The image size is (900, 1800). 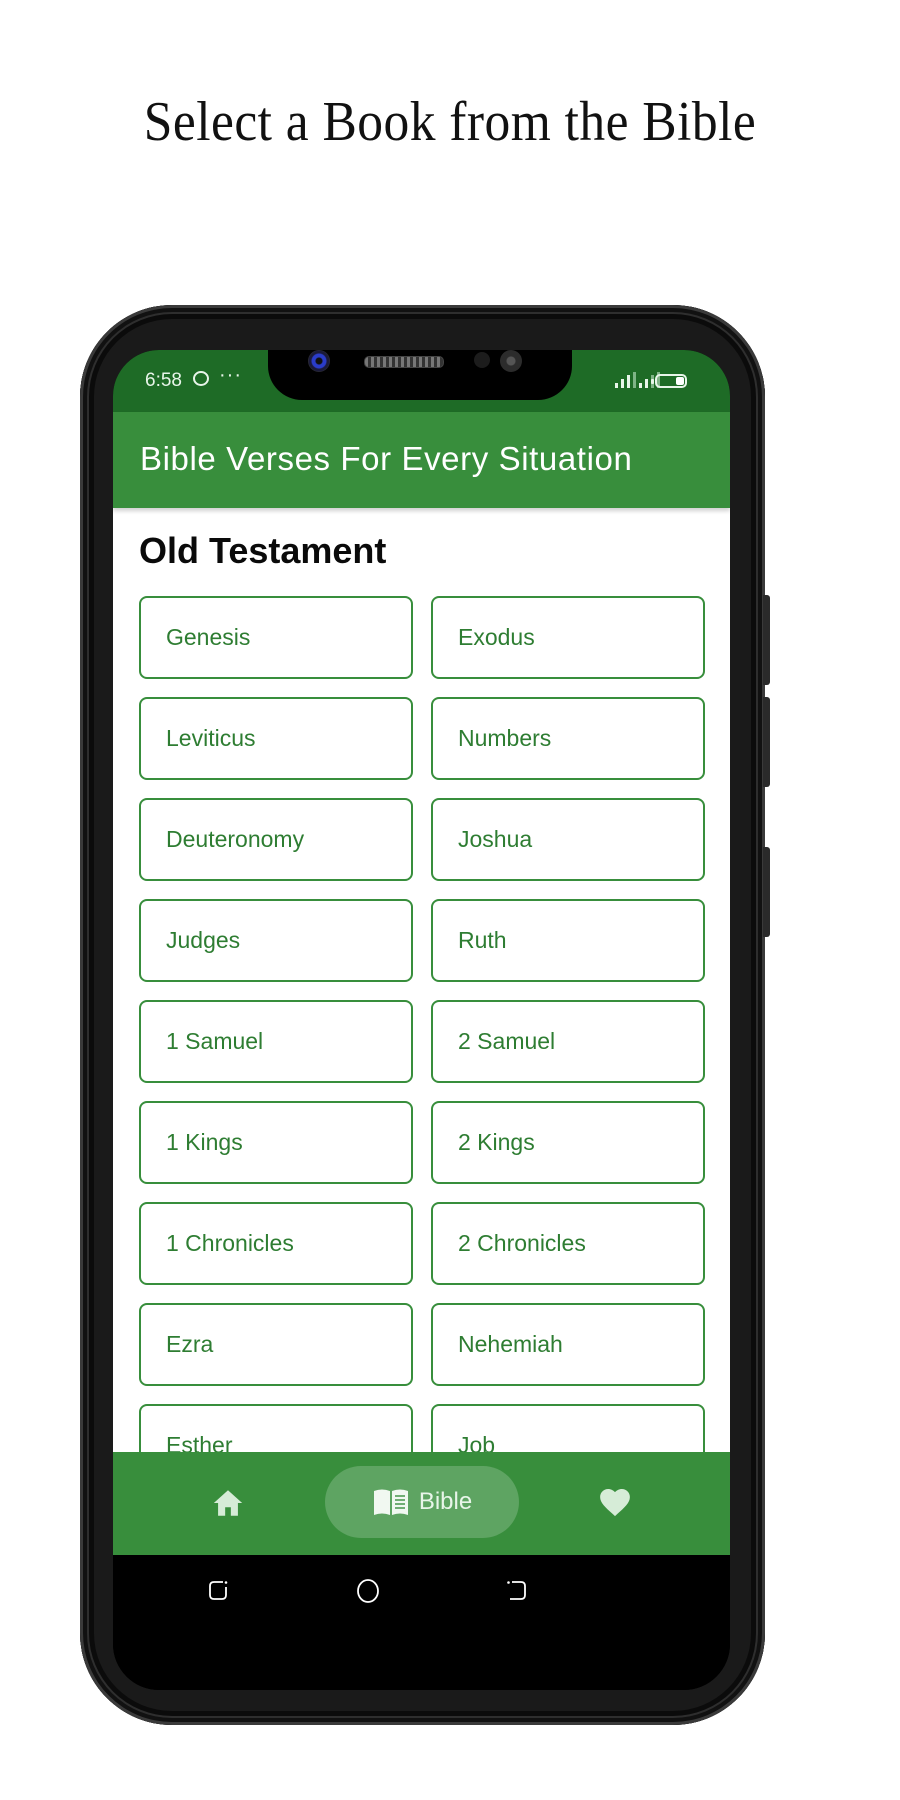 I want to click on secondary-camera-icon, so click(x=511, y=361).